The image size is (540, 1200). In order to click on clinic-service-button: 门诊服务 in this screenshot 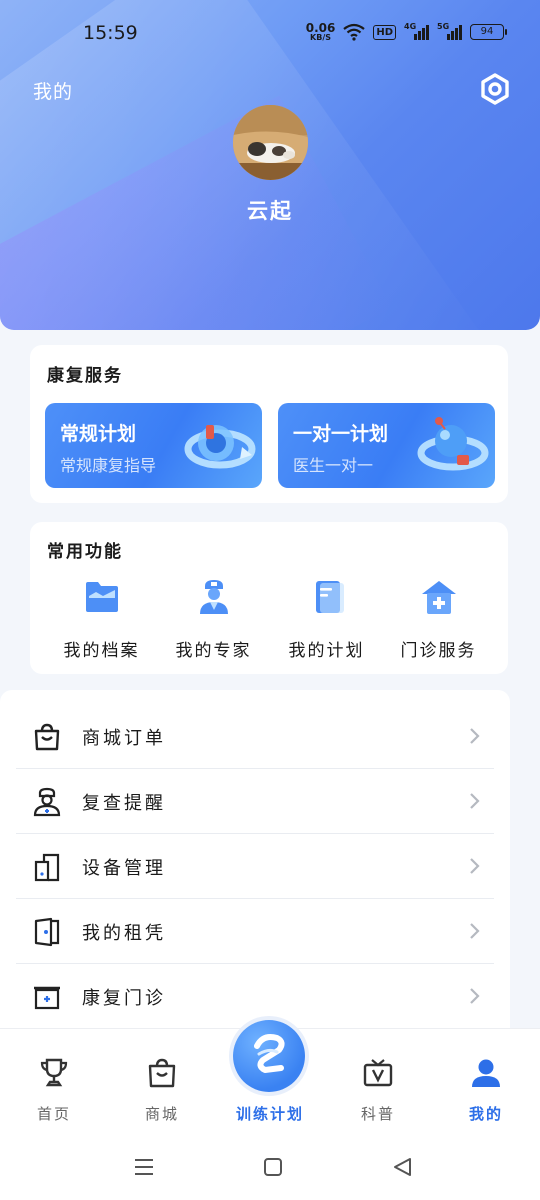, I will do `click(438, 623)`.